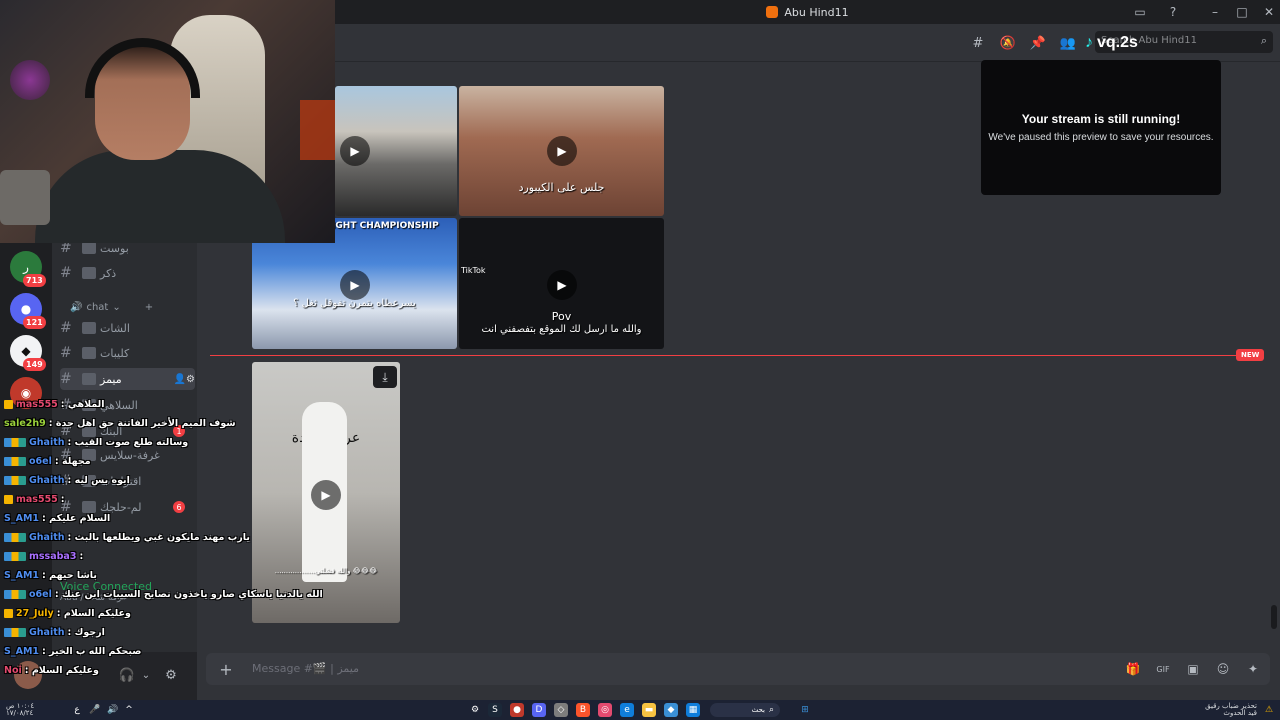 The width and height of the screenshot is (1280, 720). What do you see at coordinates (77, 710) in the screenshot?
I see `language-icon: ع` at bounding box center [77, 710].